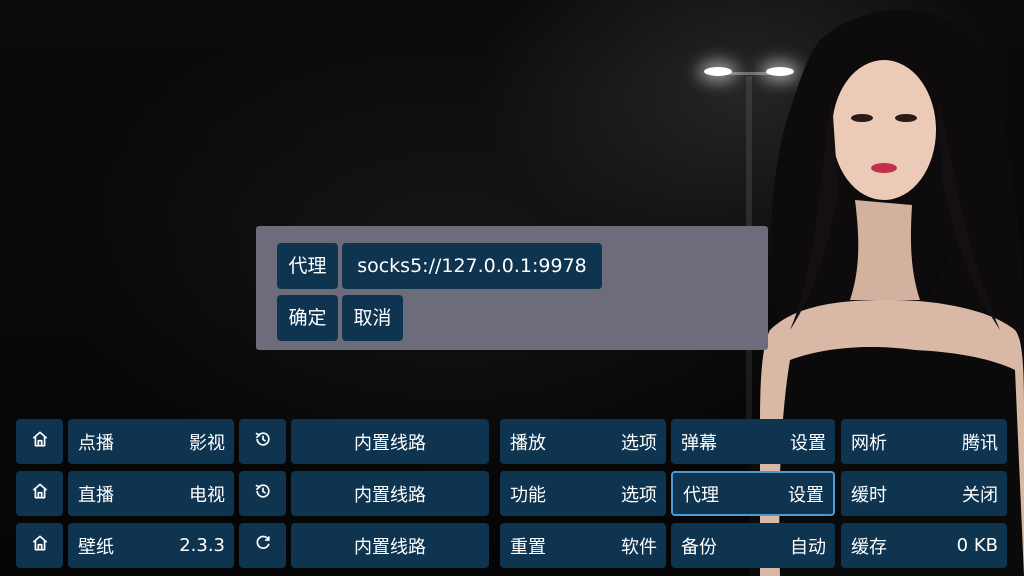 Image resolution: width=1024 pixels, height=576 pixels. I want to click on live-label: 直播, so click(96, 495).